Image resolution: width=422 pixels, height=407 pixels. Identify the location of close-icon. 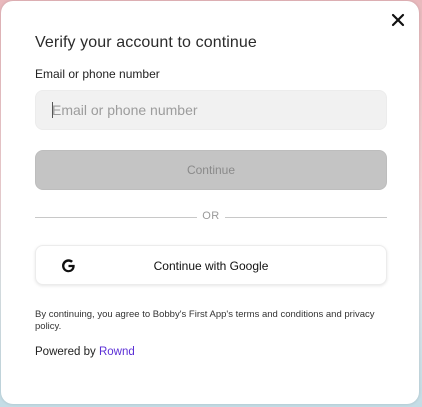
(398, 20).